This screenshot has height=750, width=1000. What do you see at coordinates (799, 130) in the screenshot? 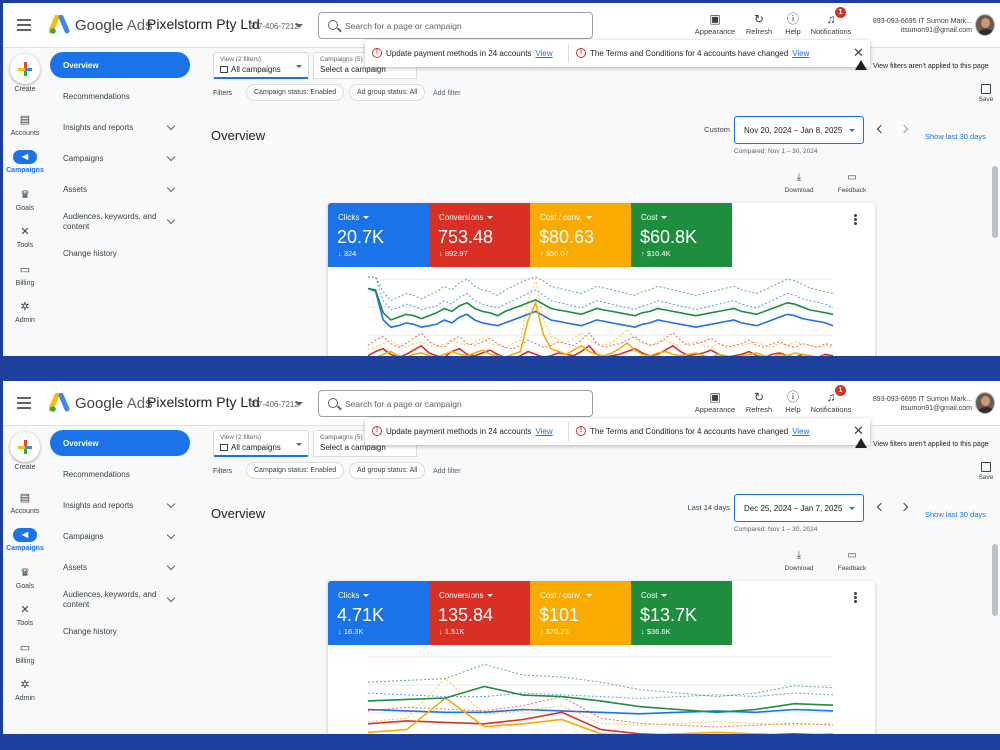
I see `date-range-picker: Nov 20, 2024 – Jan 8, 2025` at bounding box center [799, 130].